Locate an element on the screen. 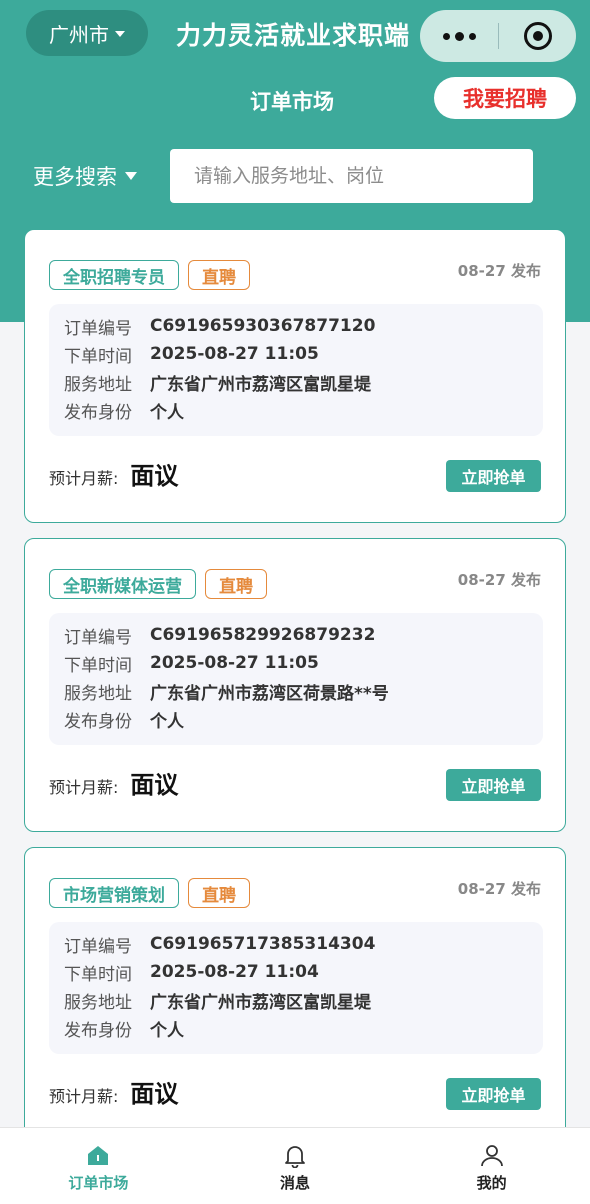  close-miniprogram-icon is located at coordinates (537, 36).